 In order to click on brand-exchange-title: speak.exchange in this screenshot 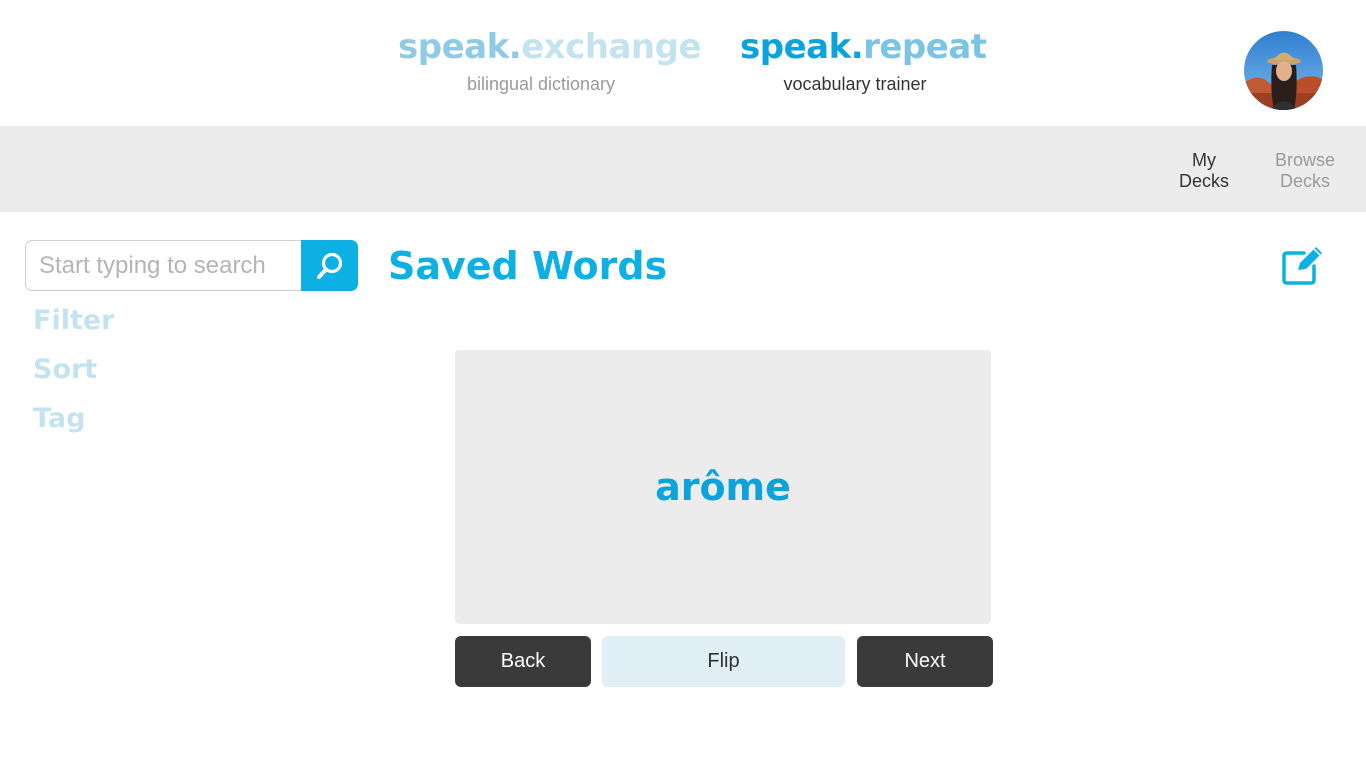, I will do `click(550, 47)`.